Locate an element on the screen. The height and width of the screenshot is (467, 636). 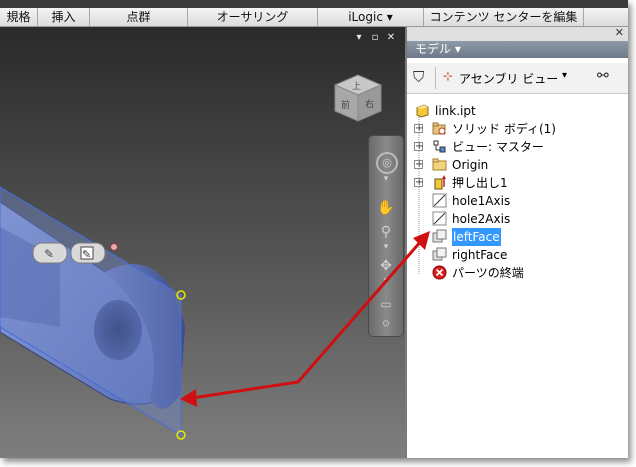
navigation-bar: ◎ ▾ ✋ ⚲ ▾ ✥ ▾ ▭ ⊙ is located at coordinates (386, 236).